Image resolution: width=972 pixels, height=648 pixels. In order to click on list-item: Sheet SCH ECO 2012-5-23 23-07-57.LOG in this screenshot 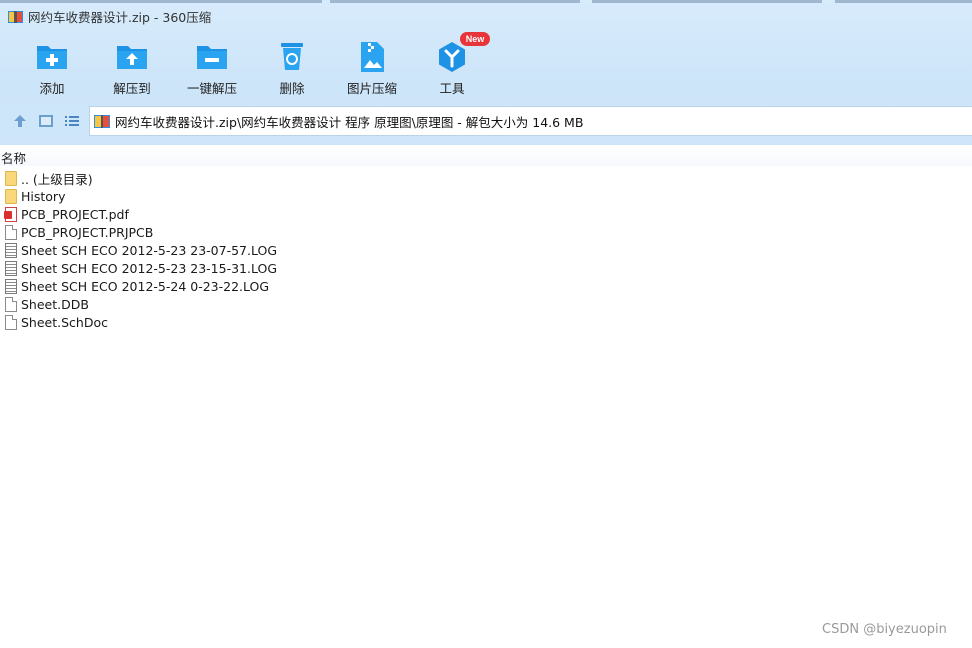, I will do `click(200, 250)`.